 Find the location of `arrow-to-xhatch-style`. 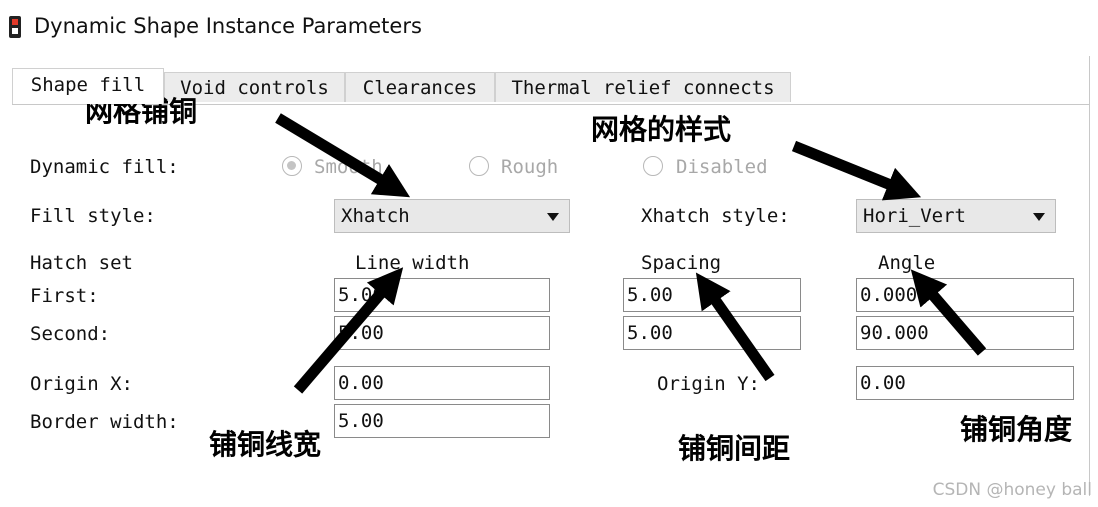

arrow-to-xhatch-style is located at coordinates (856, 170).